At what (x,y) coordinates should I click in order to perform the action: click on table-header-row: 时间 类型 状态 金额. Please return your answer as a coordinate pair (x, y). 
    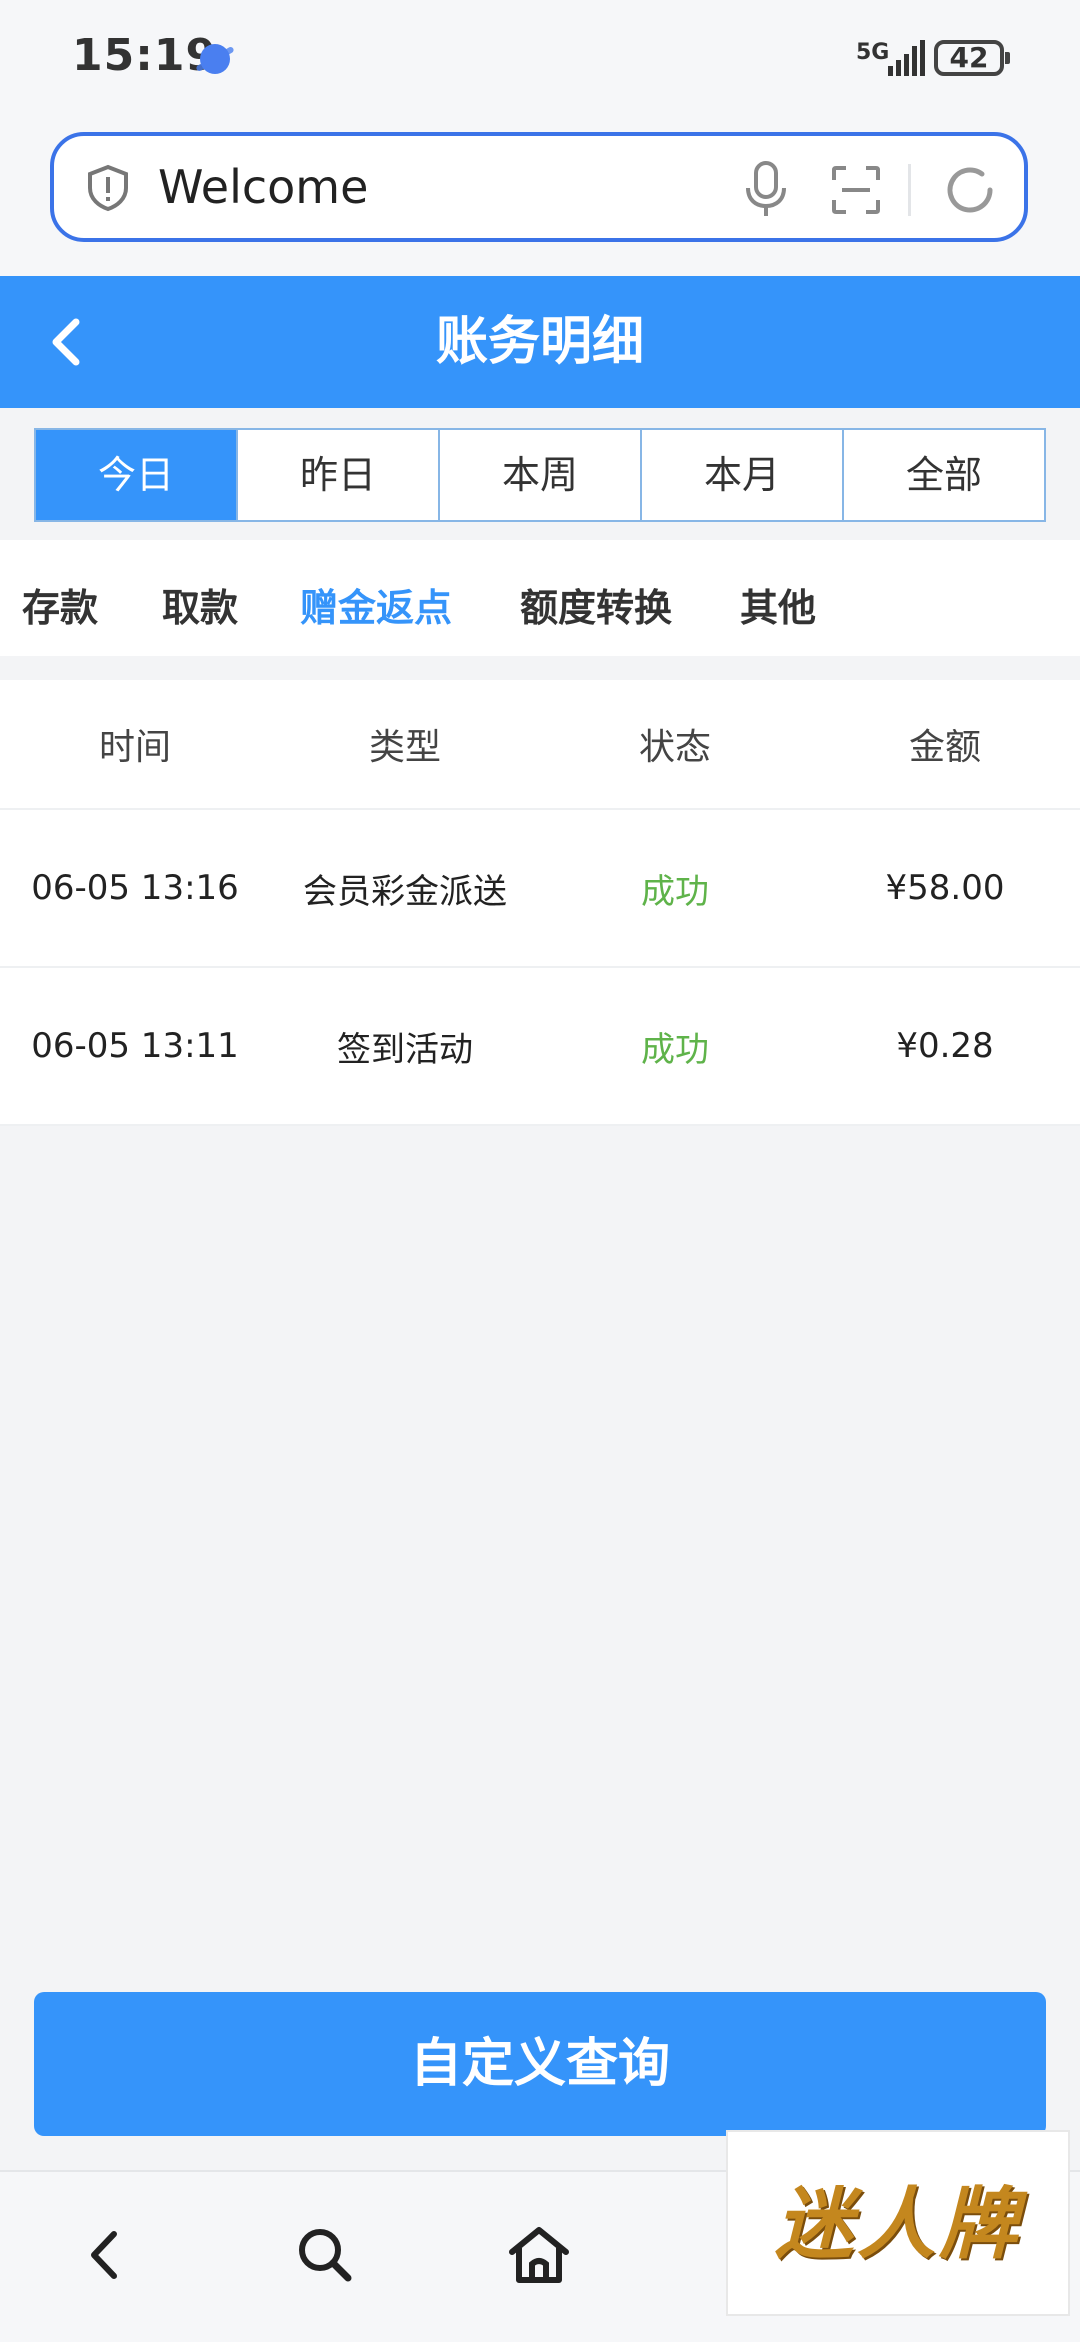
    Looking at the image, I should click on (540, 745).